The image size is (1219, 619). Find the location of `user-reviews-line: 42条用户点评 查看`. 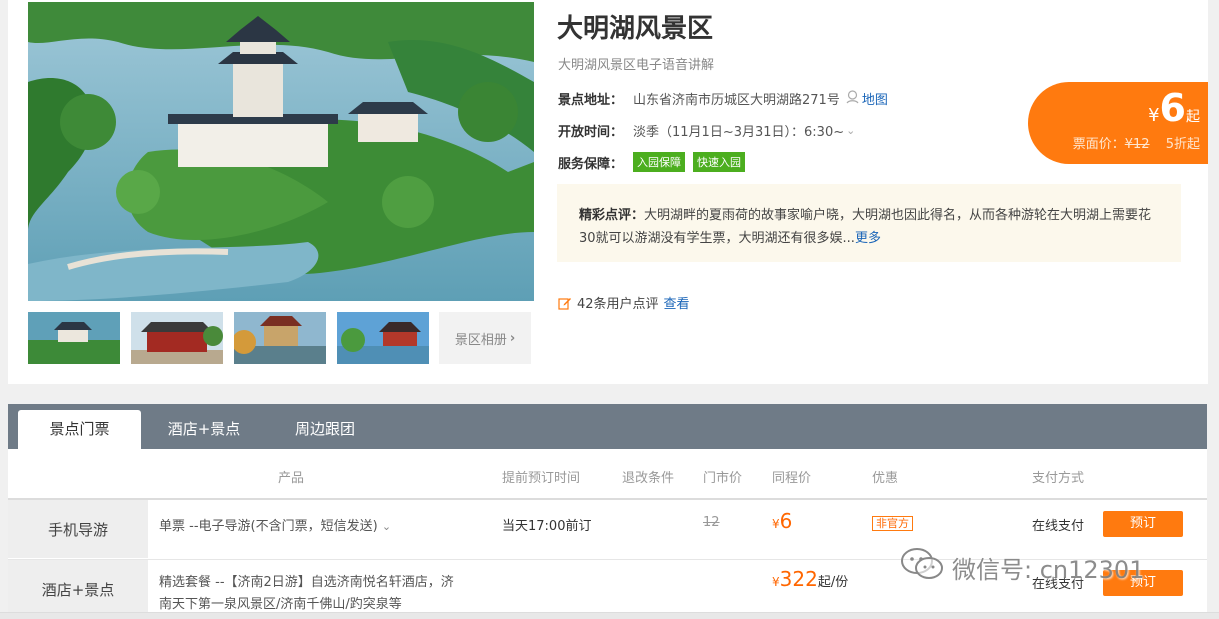

user-reviews-line: 42条用户点评 查看 is located at coordinates (624, 302).